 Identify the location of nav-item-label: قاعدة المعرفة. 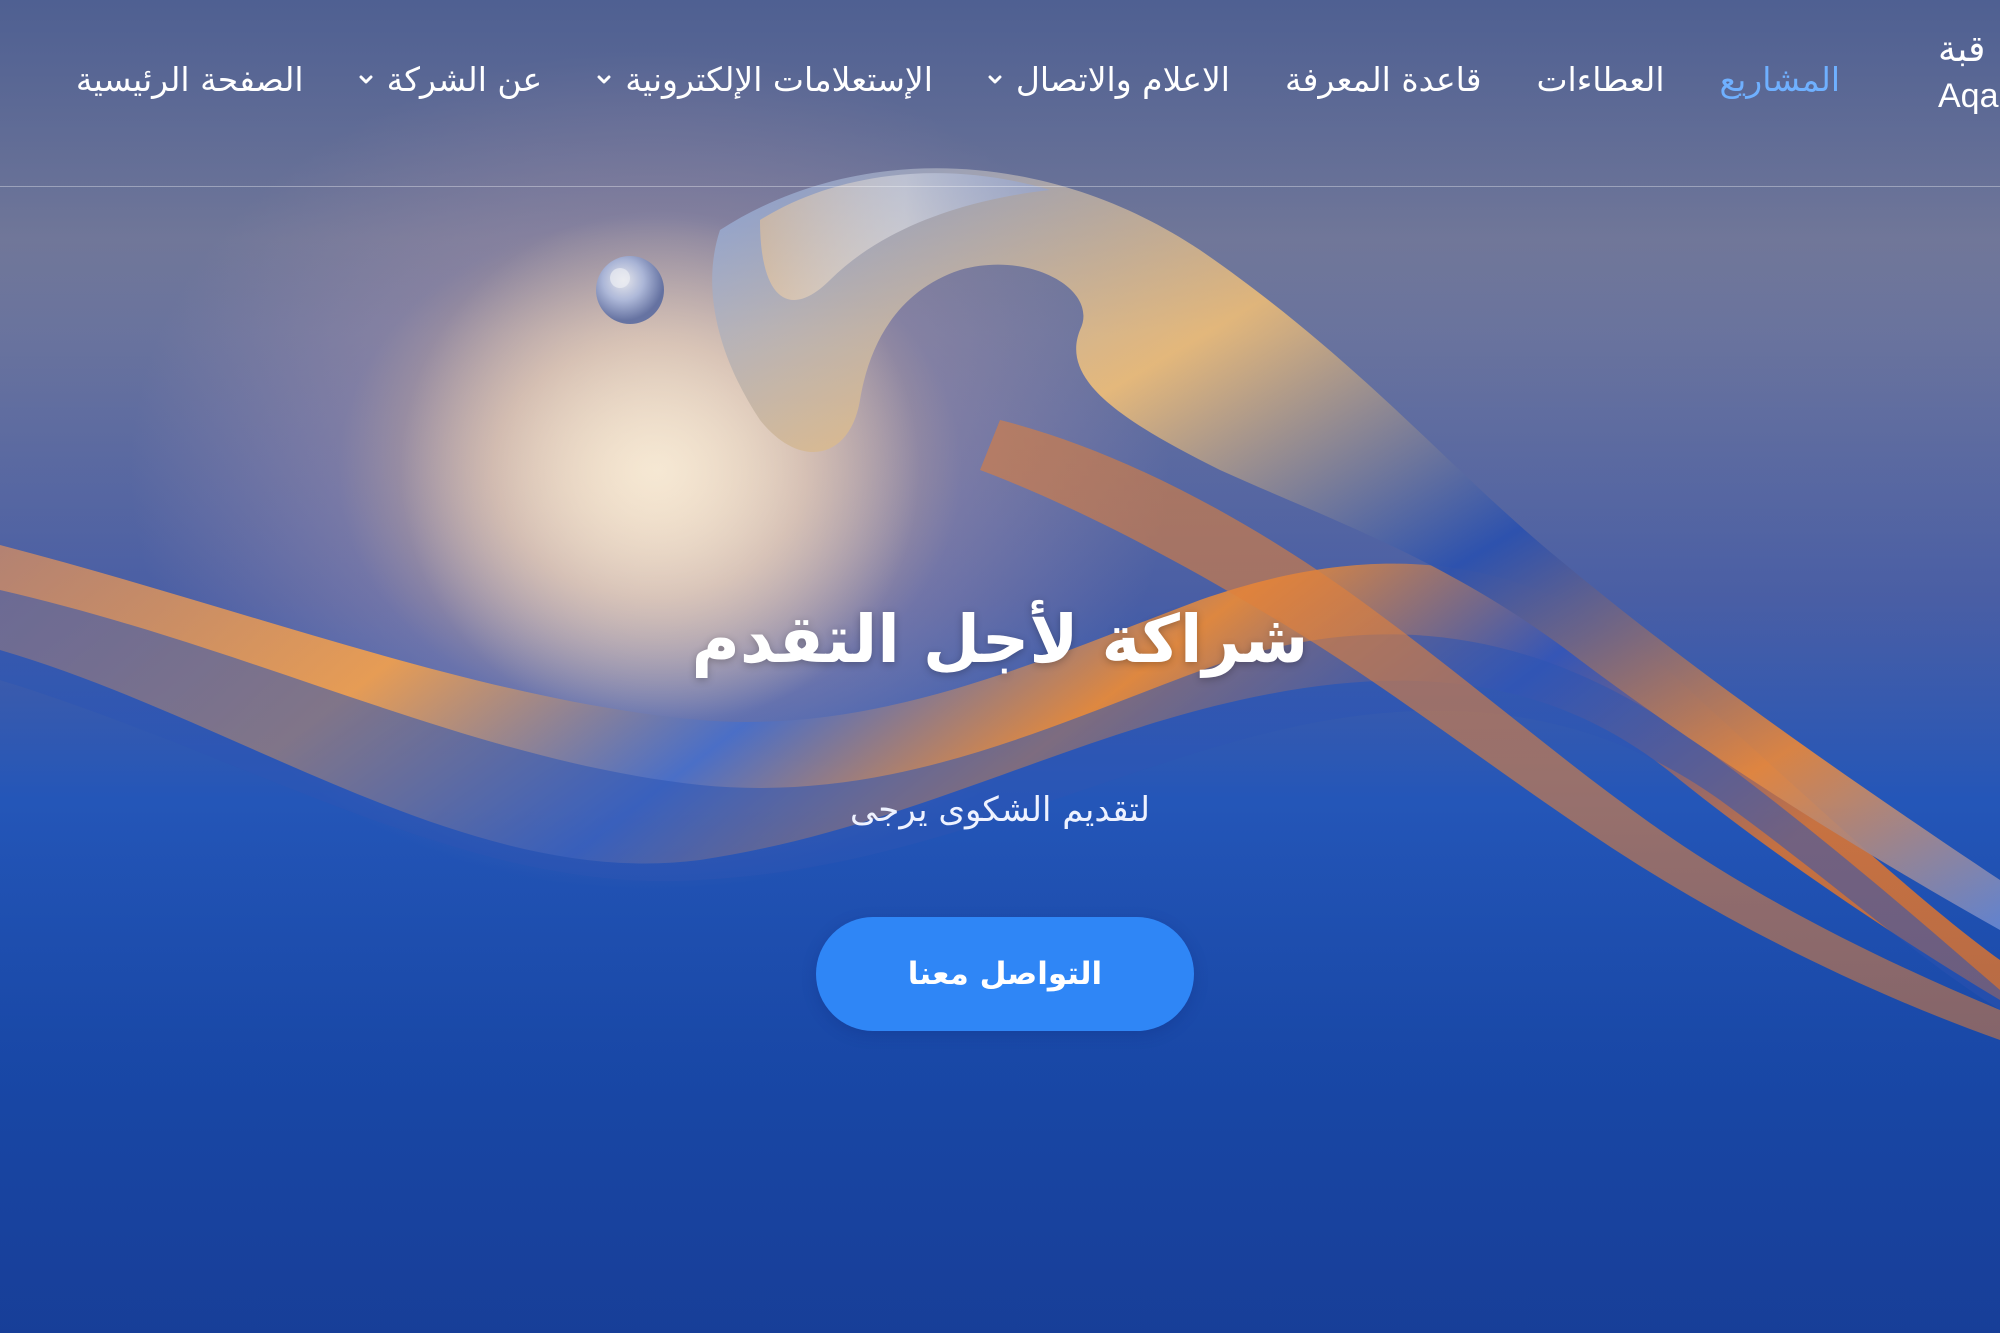
(1383, 79).